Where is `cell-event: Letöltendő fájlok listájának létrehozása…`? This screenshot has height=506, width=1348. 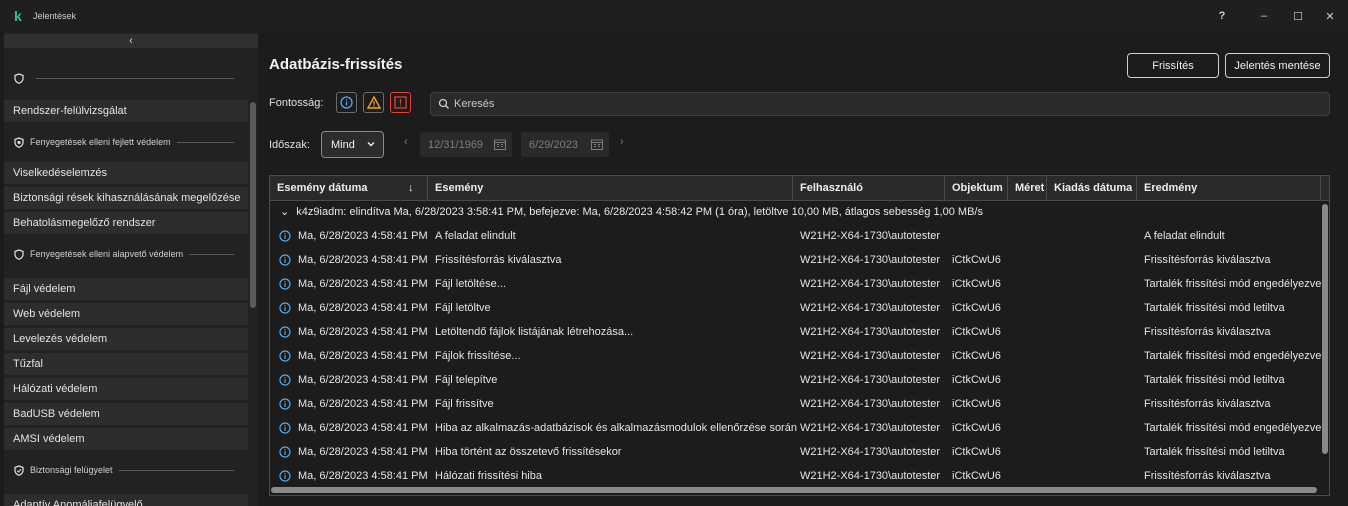
cell-event: Letöltendő fájlok listájának létrehozása… is located at coordinates (534, 332).